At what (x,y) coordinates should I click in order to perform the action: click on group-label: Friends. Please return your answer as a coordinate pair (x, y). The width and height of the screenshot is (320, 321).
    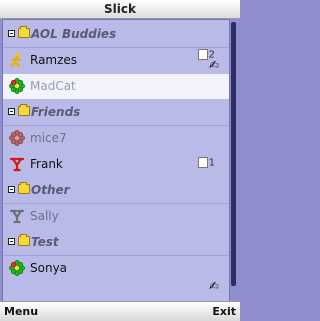
    Looking at the image, I should click on (56, 112).